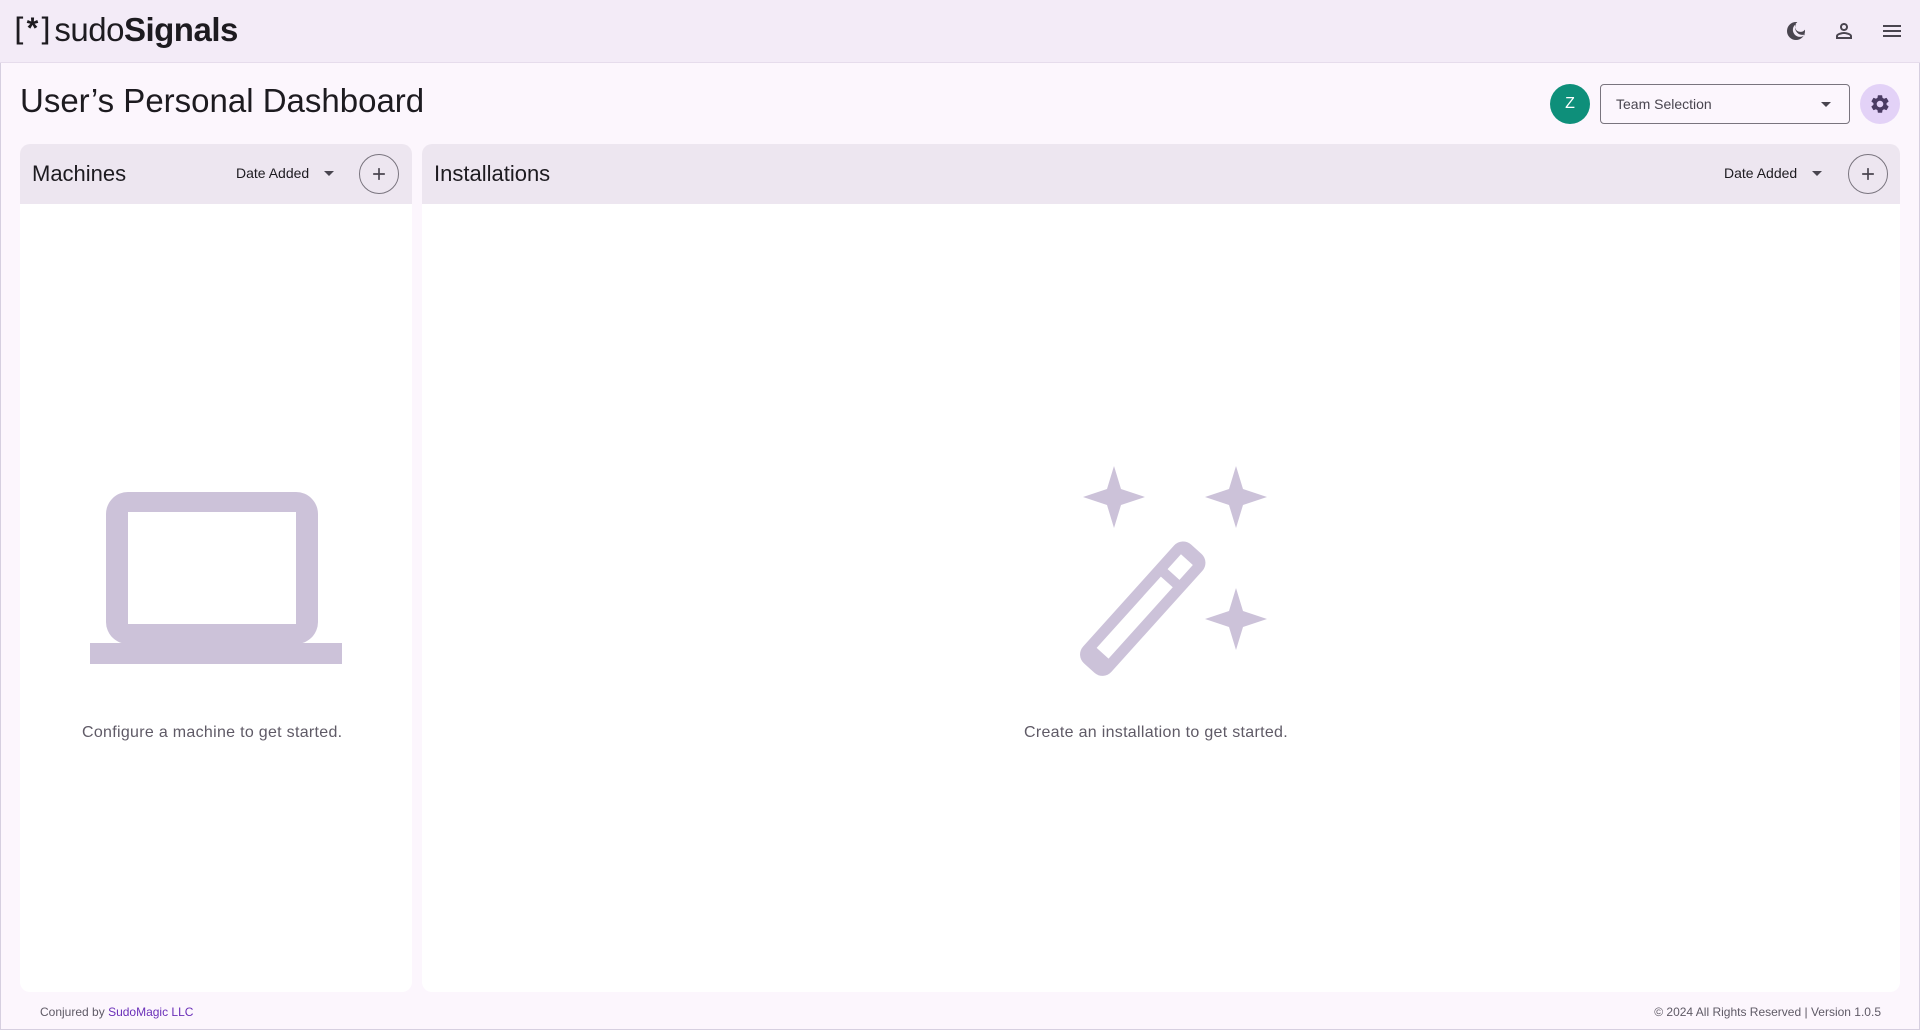 This screenshot has width=1920, height=1030. I want to click on menu-button, so click(1892, 31).